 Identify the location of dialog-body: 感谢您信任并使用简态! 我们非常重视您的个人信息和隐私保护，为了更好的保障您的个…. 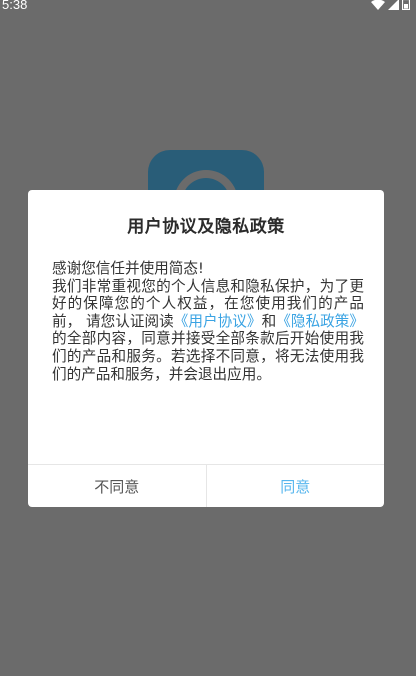
(208, 321).